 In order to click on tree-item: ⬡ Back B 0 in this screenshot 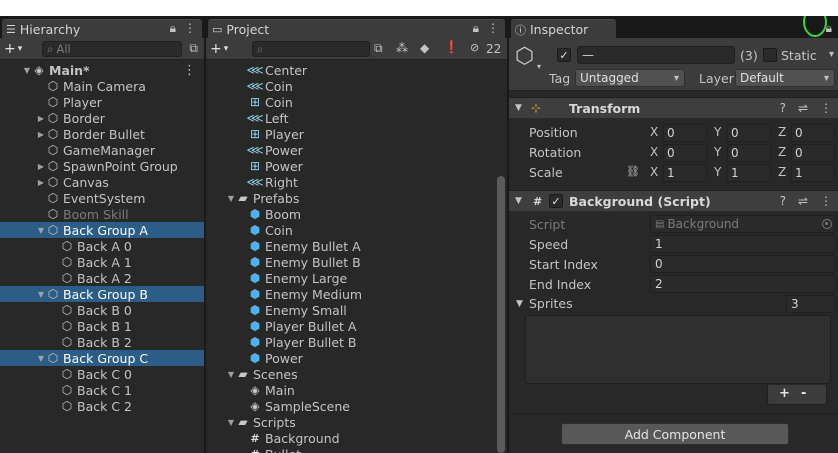, I will do `click(102, 310)`.